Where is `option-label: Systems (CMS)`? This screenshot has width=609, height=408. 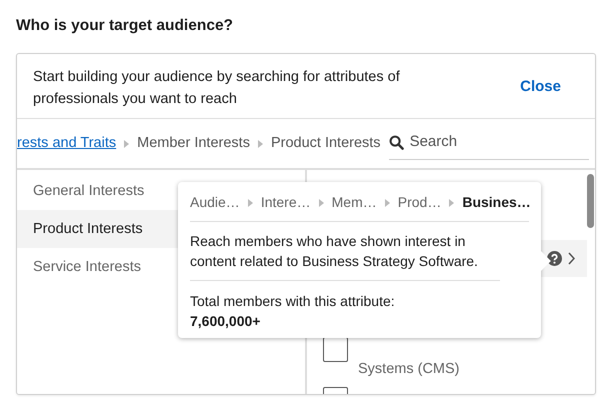
option-label: Systems (CMS) is located at coordinates (409, 369).